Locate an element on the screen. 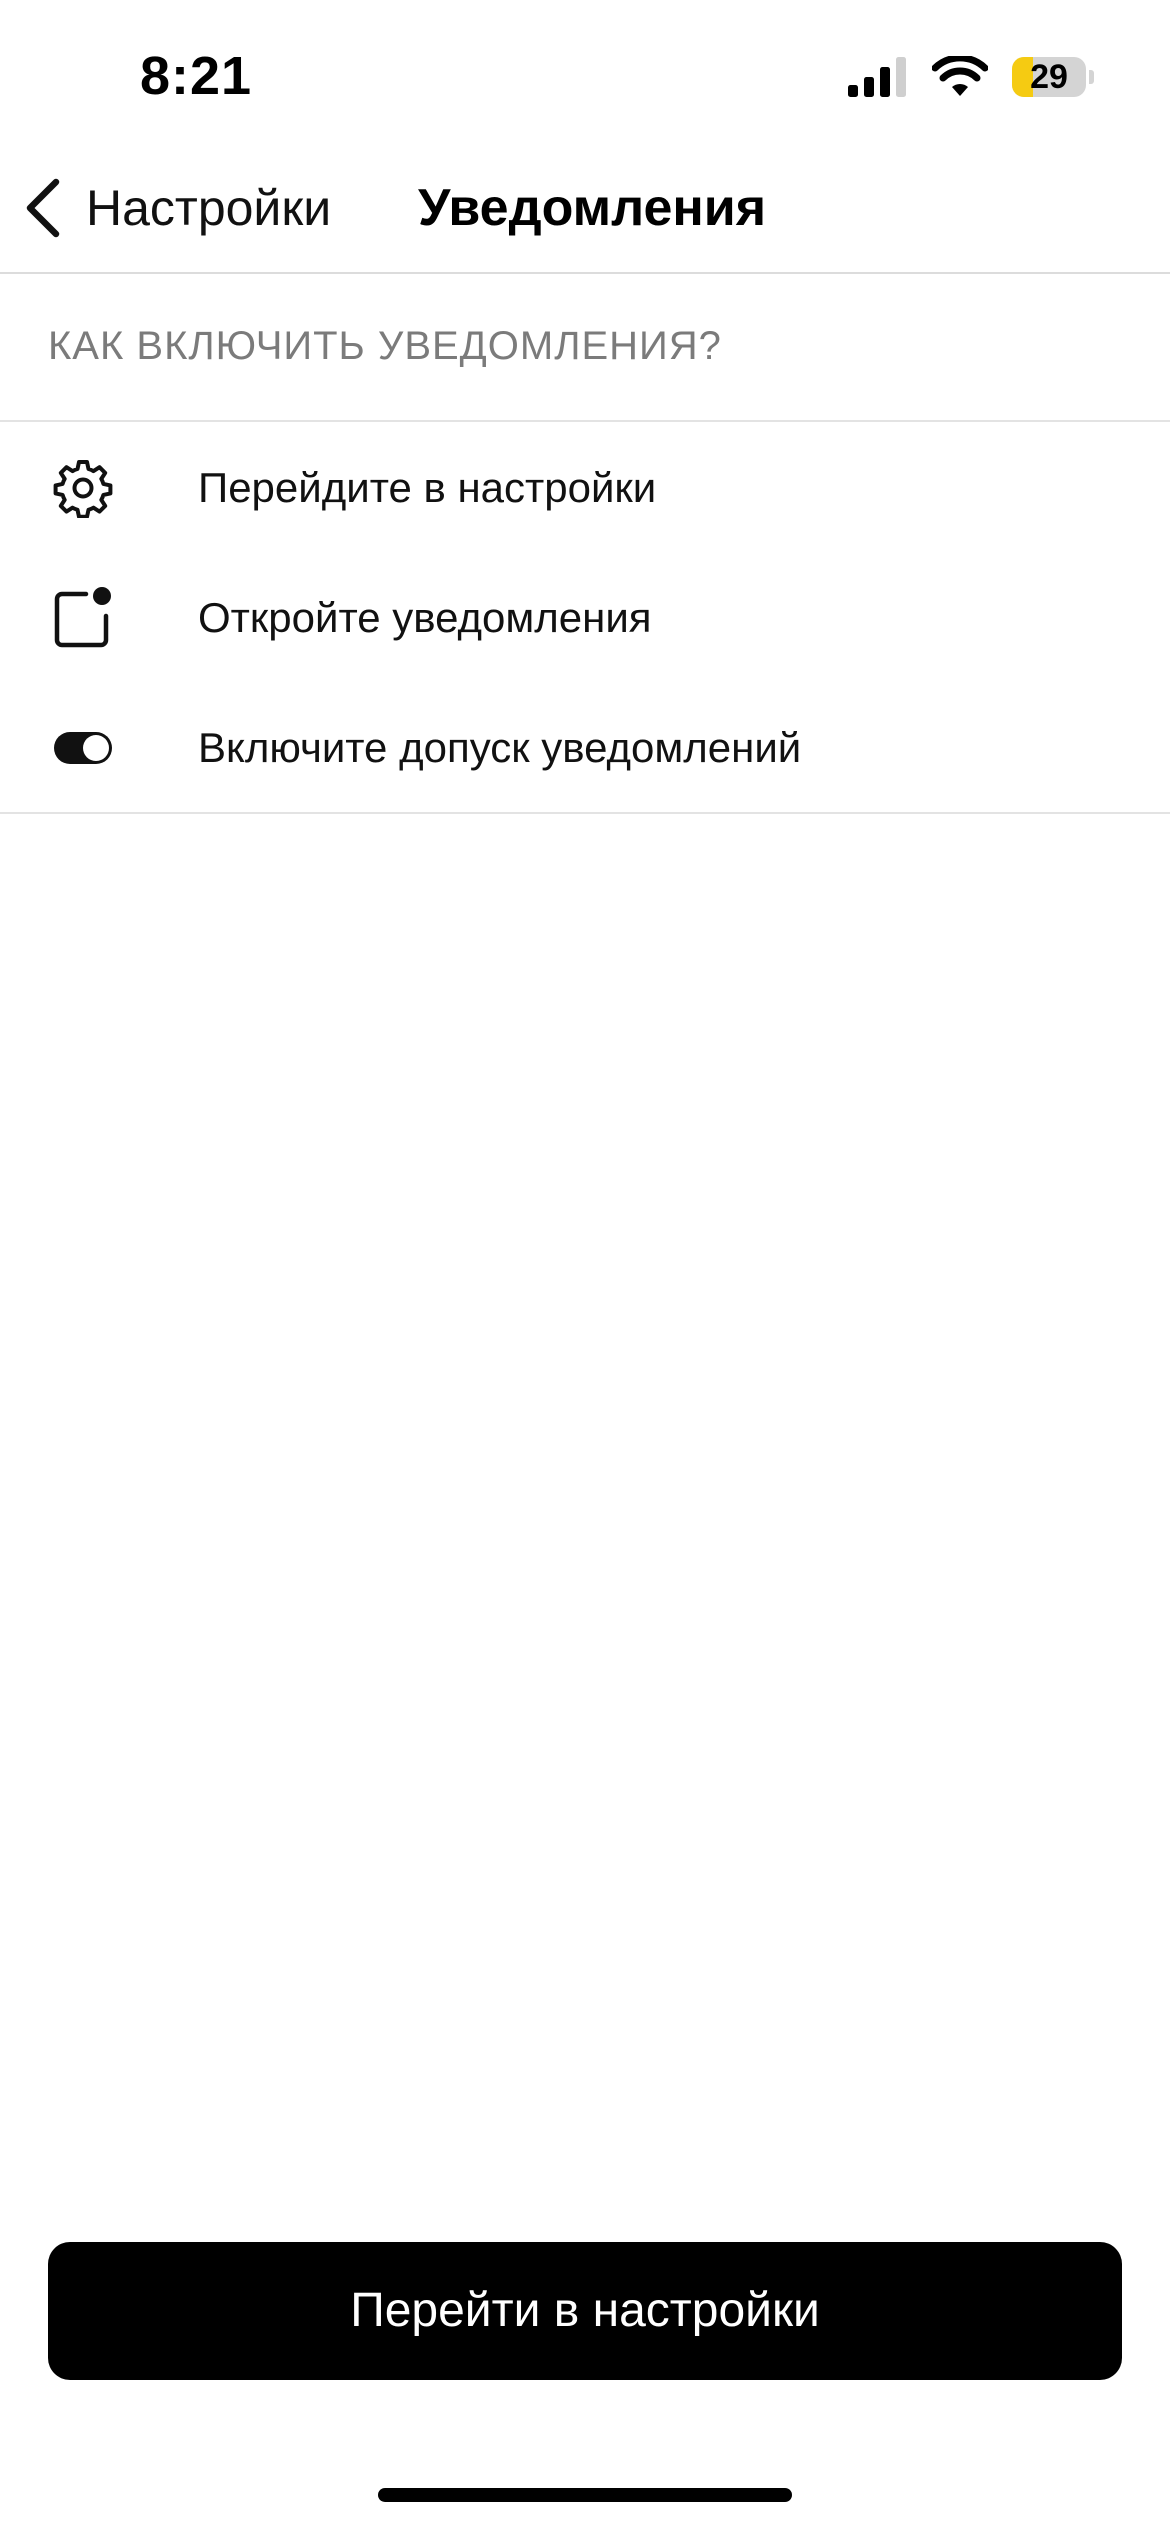 The image size is (1170, 2532). status-icons: 29 is located at coordinates (971, 77).